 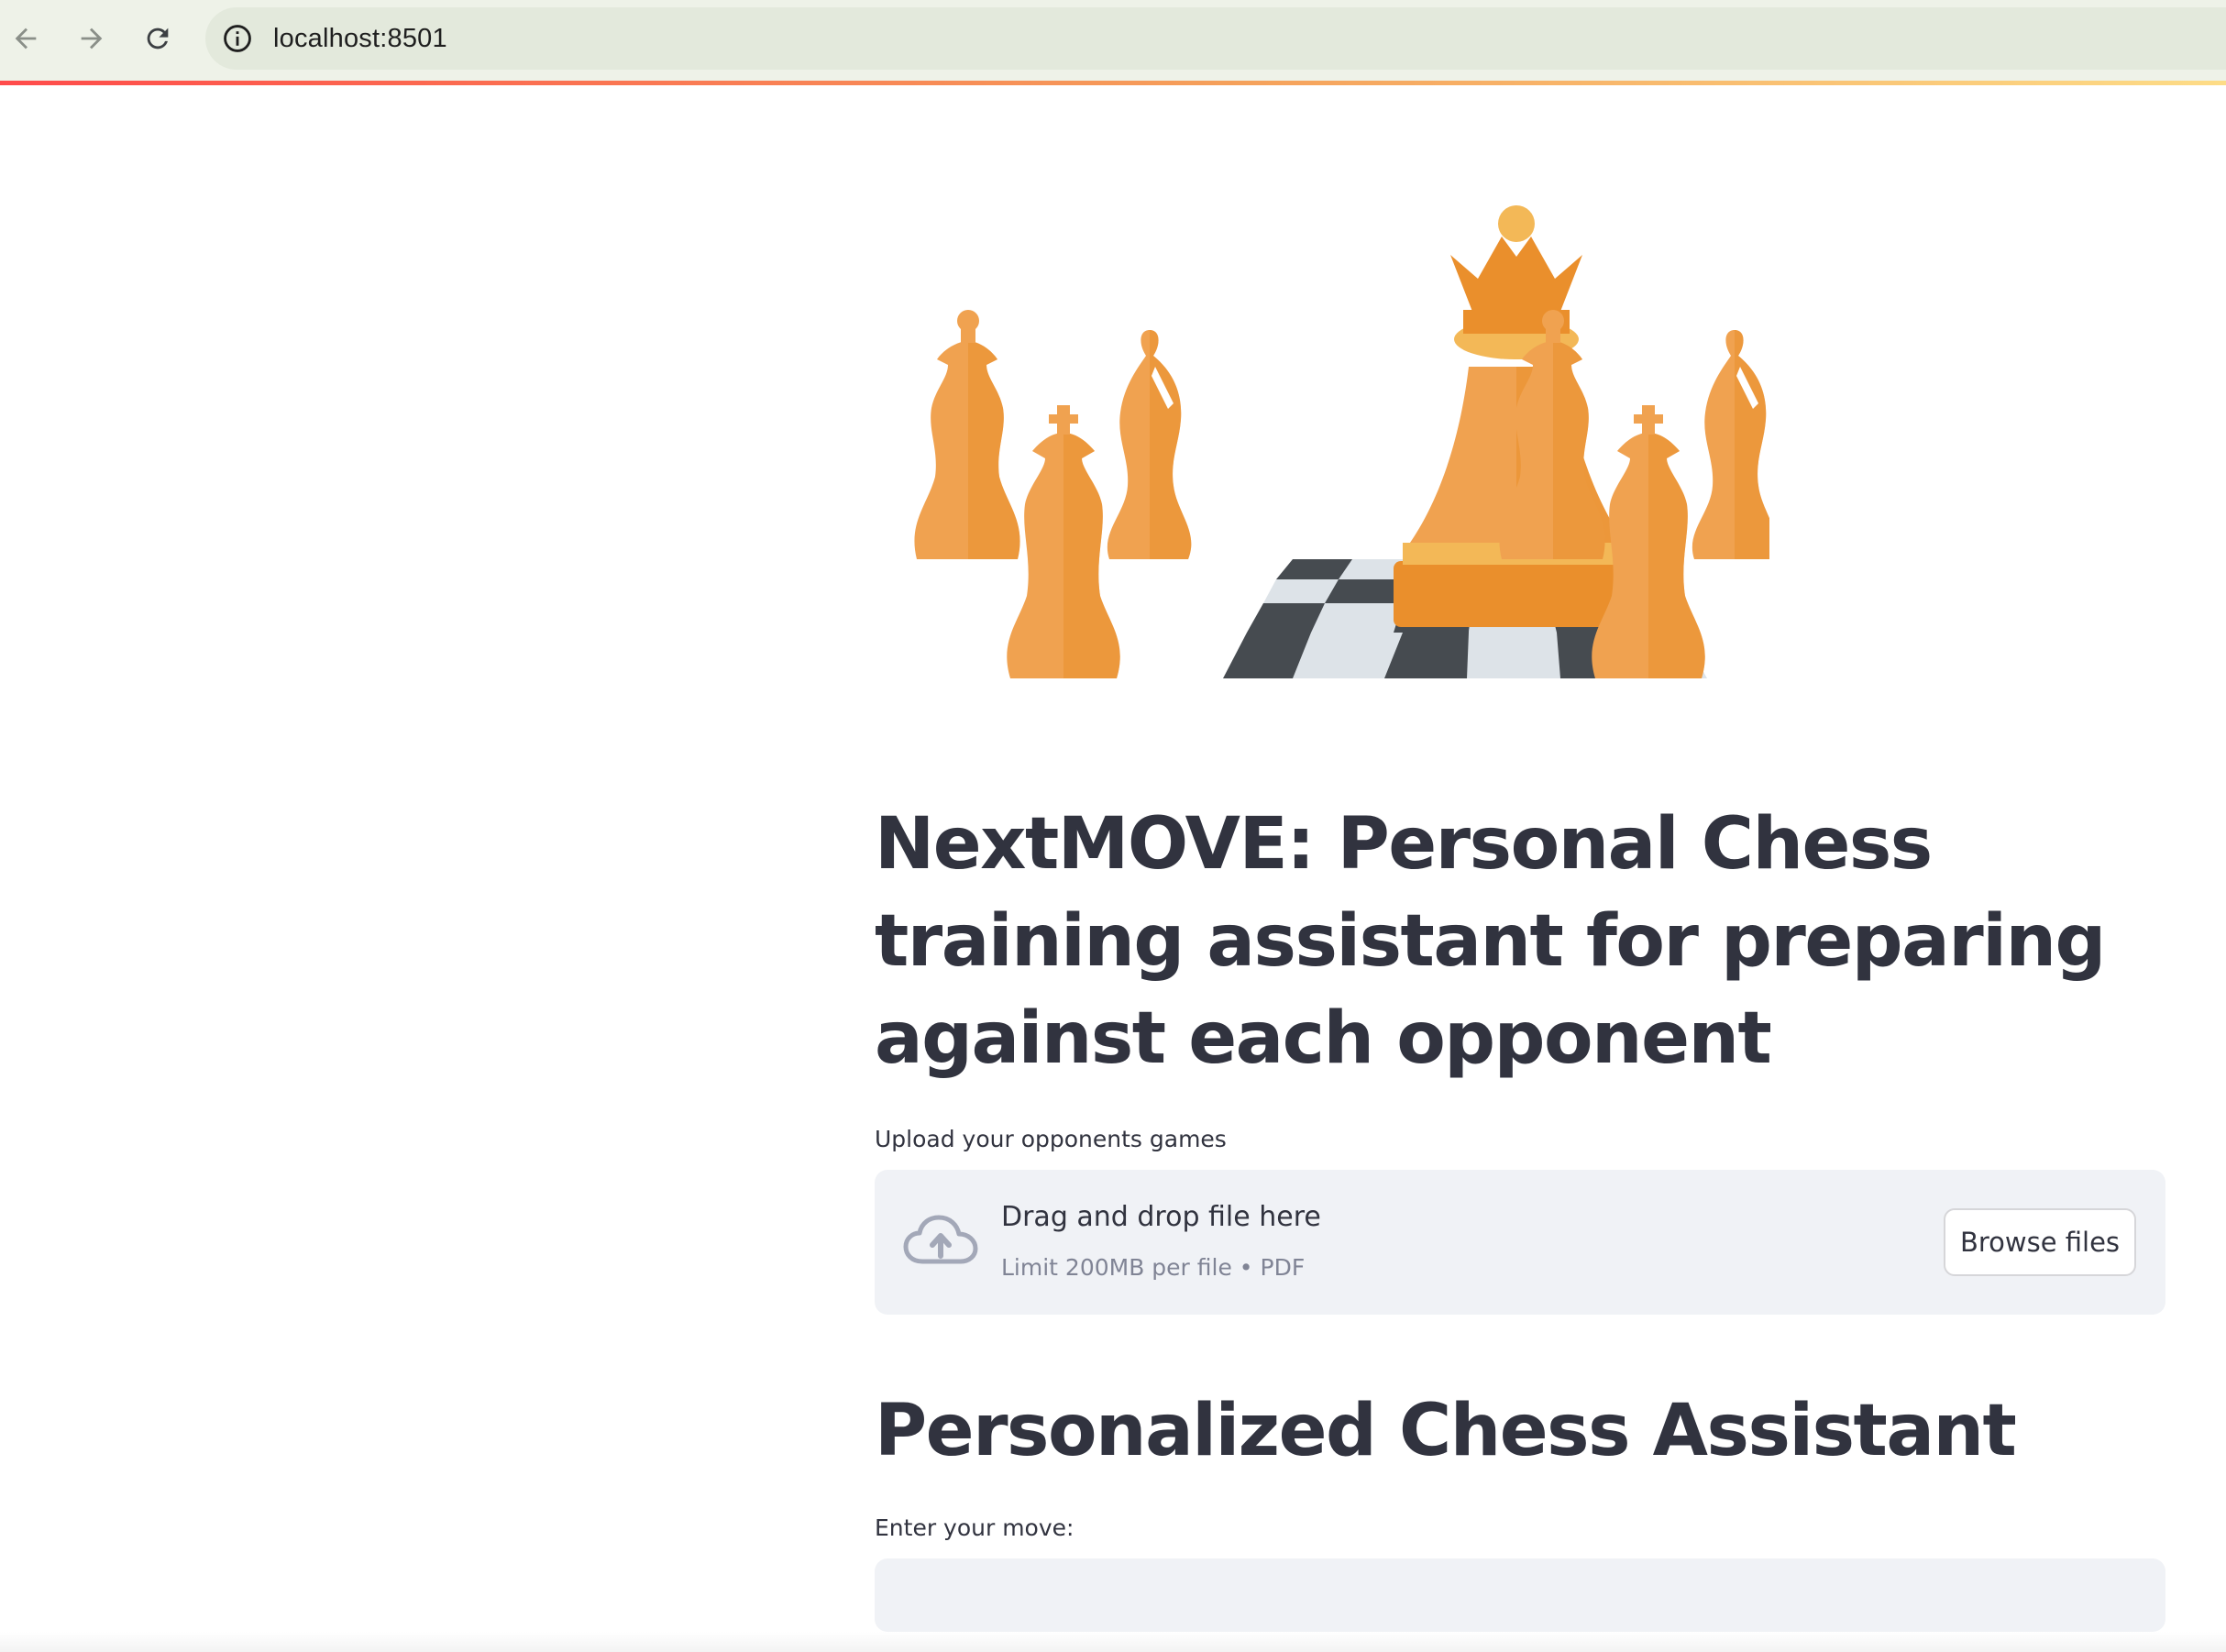 What do you see at coordinates (974, 1527) in the screenshot?
I see `move-input-label: Enter your move:` at bounding box center [974, 1527].